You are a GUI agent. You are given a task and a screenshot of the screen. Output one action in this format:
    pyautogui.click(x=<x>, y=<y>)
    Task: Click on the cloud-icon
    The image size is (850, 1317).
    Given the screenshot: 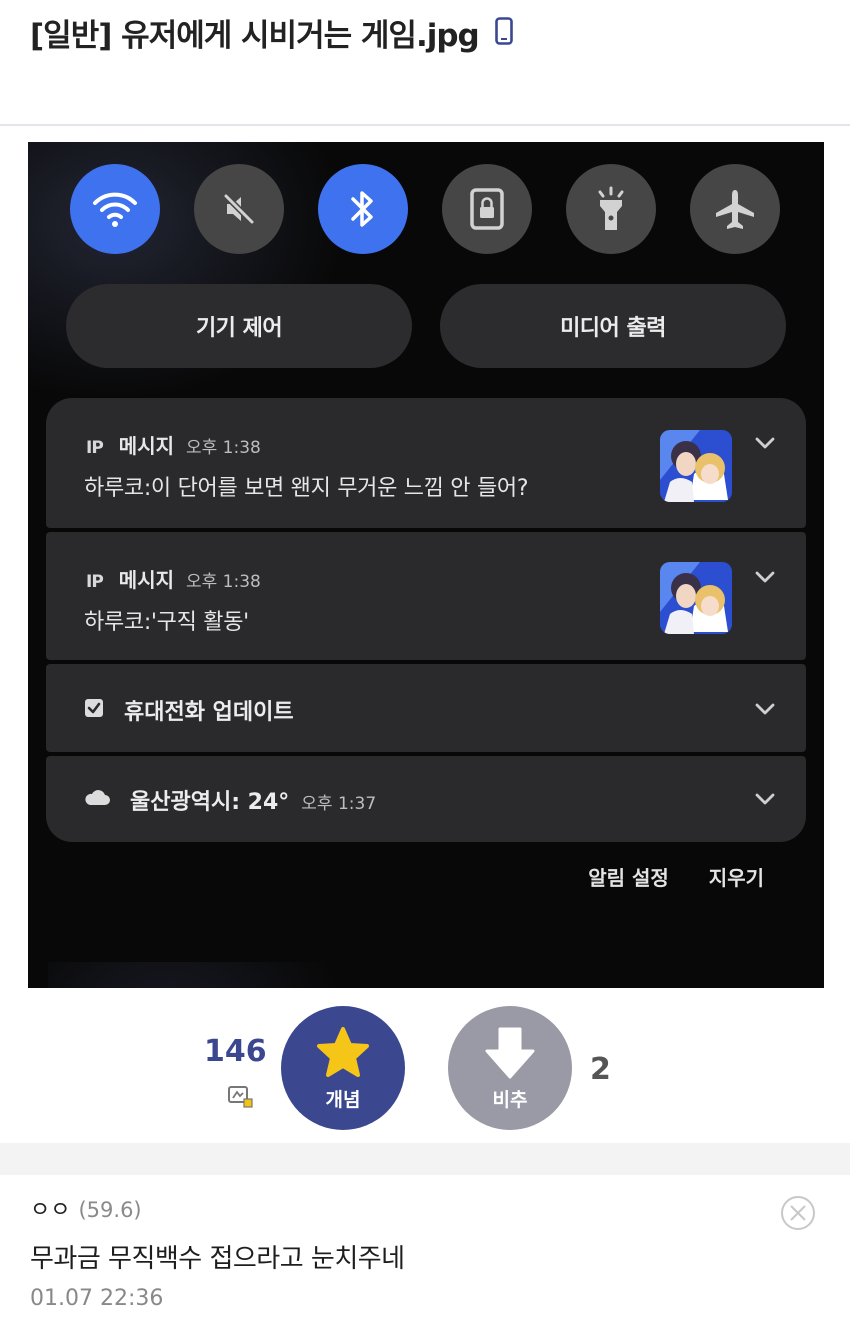 What is the action you would take?
    pyautogui.click(x=97, y=797)
    